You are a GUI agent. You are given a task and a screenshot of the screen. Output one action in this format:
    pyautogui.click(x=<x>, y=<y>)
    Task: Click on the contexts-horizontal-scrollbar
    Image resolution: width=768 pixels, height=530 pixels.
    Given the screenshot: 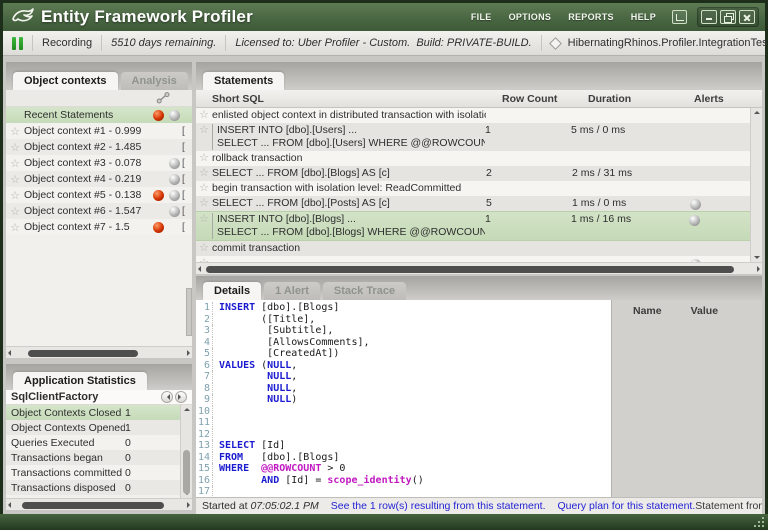 What is the action you would take?
    pyautogui.click(x=99, y=352)
    